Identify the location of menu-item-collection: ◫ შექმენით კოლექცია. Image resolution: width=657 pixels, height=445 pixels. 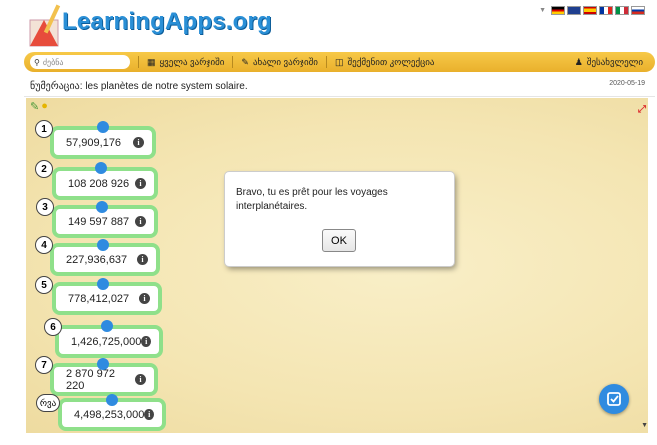
(384, 62).